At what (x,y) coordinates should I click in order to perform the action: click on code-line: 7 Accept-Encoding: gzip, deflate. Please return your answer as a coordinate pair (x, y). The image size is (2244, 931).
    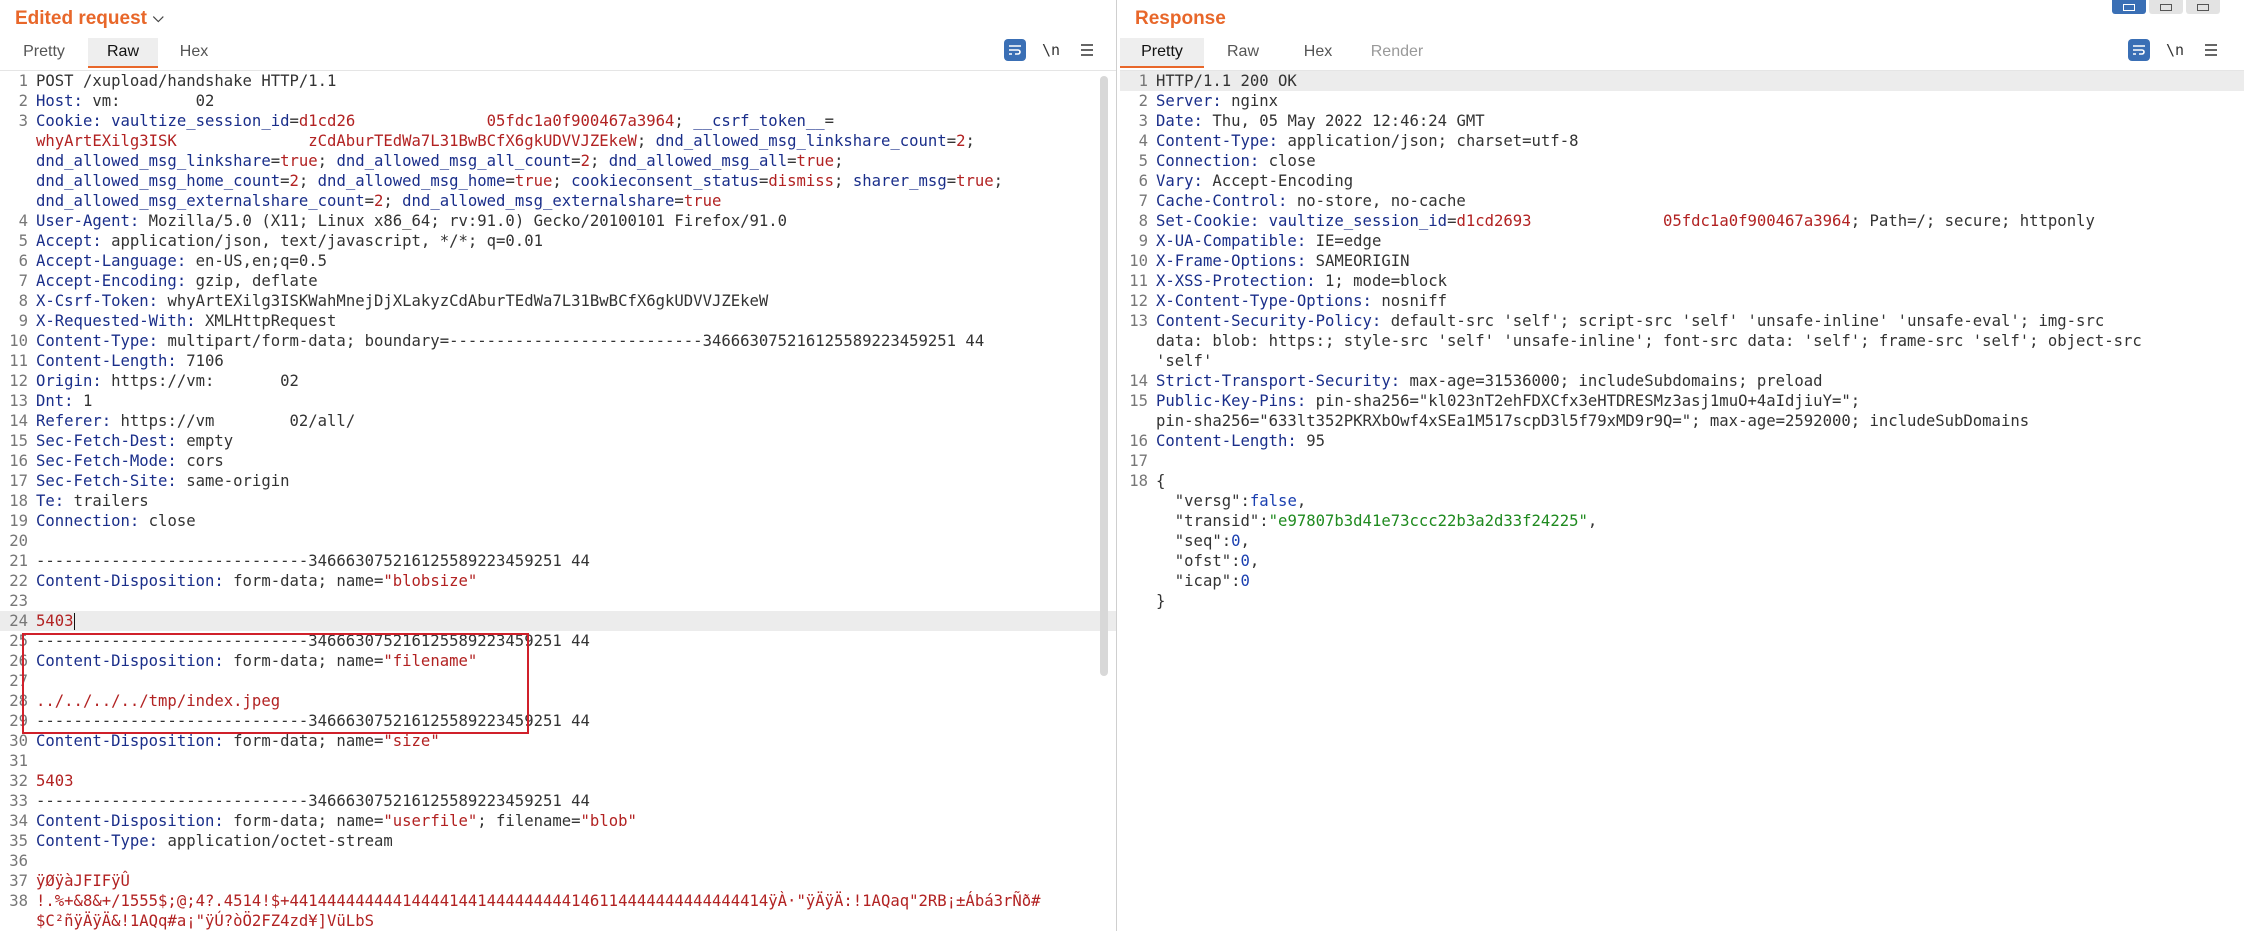
    Looking at the image, I should click on (558, 281).